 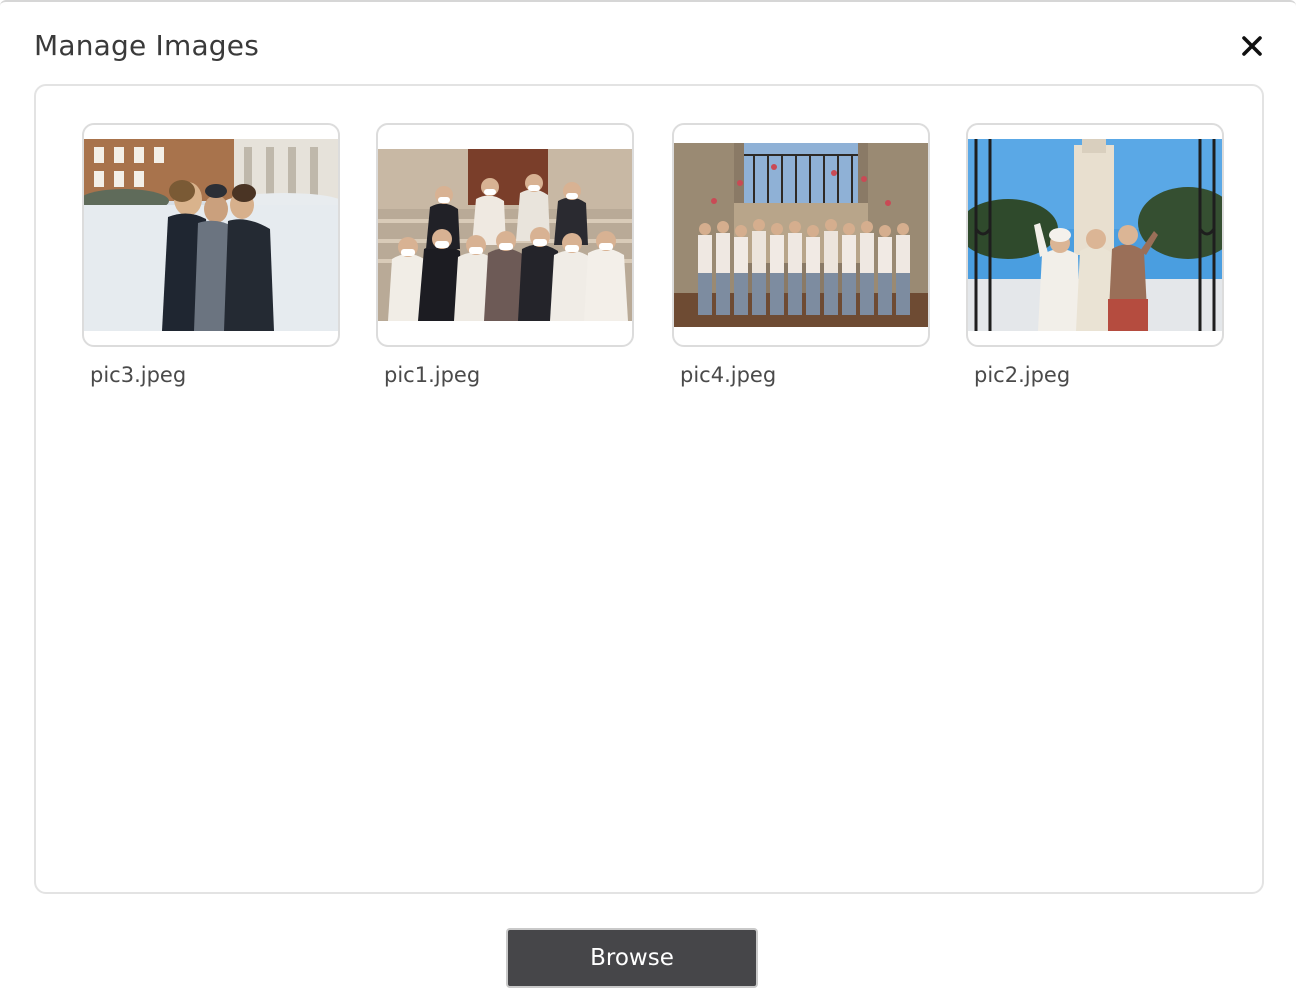 I want to click on image-card: pic1.jpeg, so click(x=505, y=256).